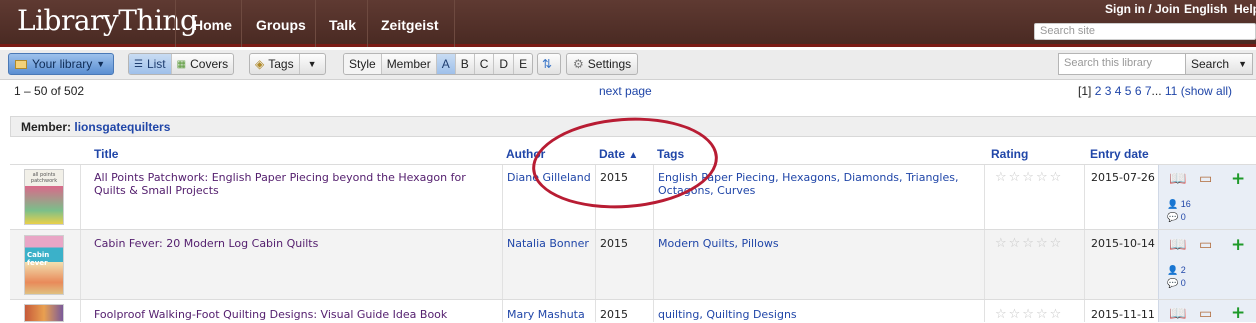  I want to click on library-search-button: Search ▼, so click(1219, 64).